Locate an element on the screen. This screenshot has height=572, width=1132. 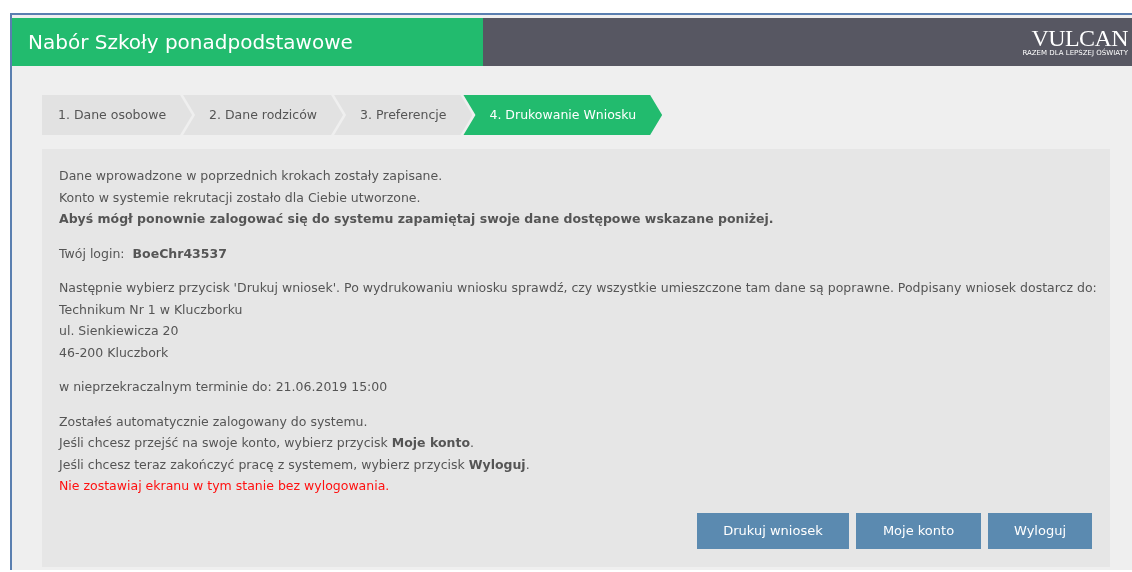
action-button: Drukuj wniosek is located at coordinates (773, 530).